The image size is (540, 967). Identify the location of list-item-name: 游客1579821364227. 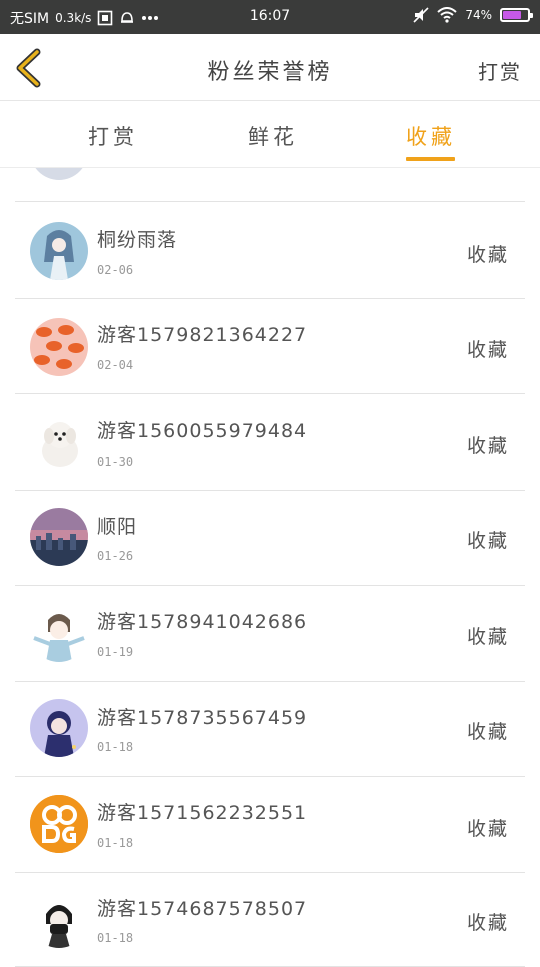
(202, 335).